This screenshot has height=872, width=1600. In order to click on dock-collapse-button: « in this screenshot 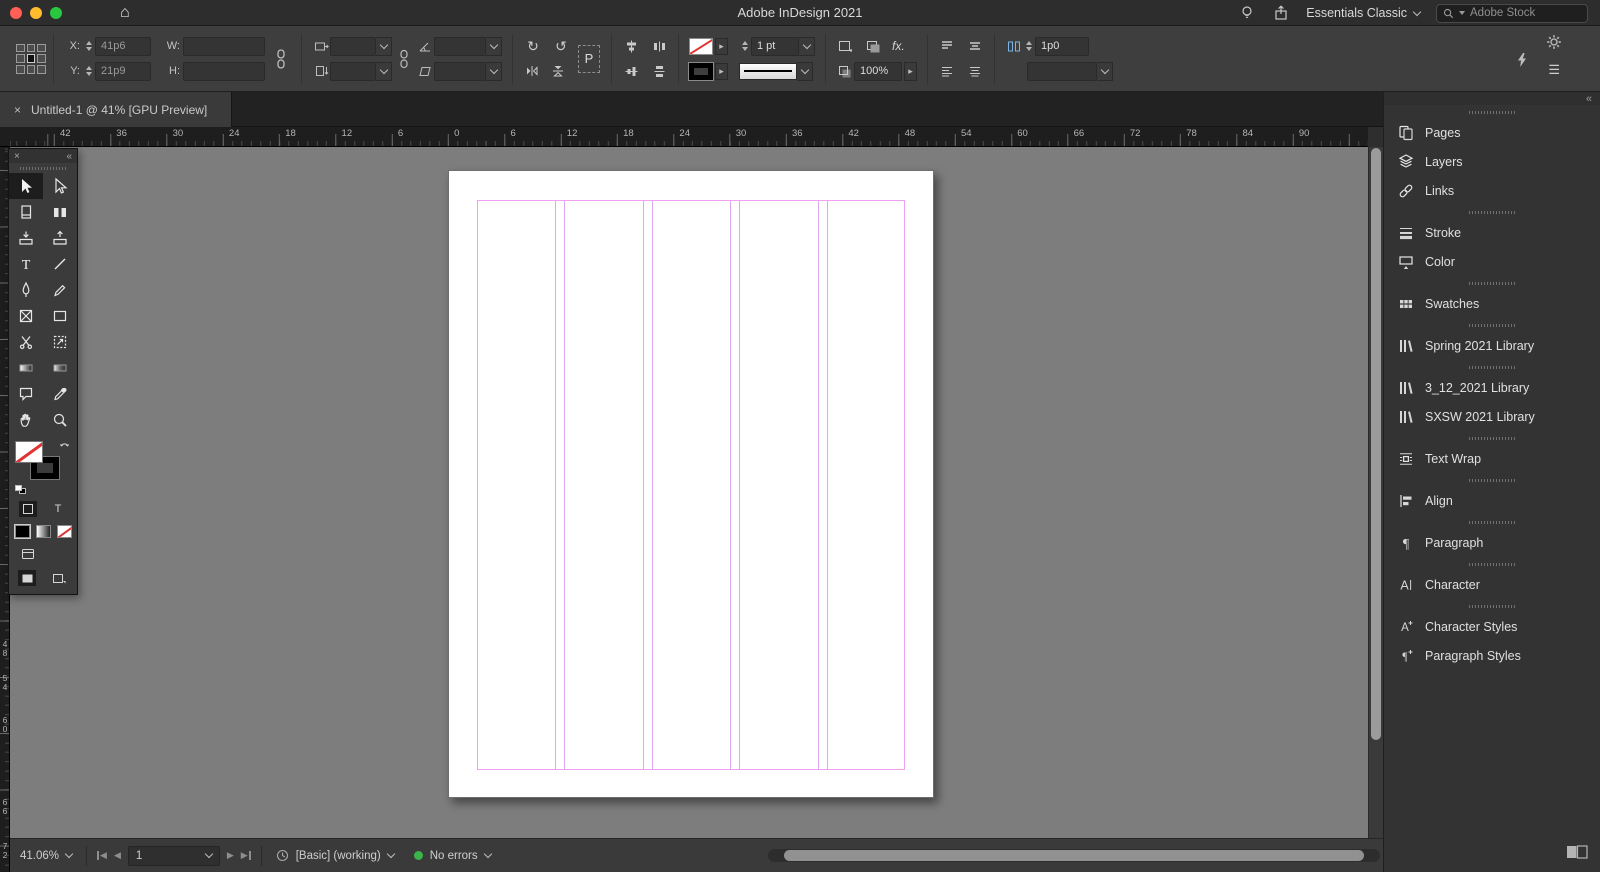, I will do `click(1492, 98)`.